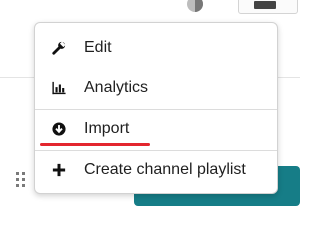 The image size is (320, 240). What do you see at coordinates (268, 7) in the screenshot?
I see `toolbar-button` at bounding box center [268, 7].